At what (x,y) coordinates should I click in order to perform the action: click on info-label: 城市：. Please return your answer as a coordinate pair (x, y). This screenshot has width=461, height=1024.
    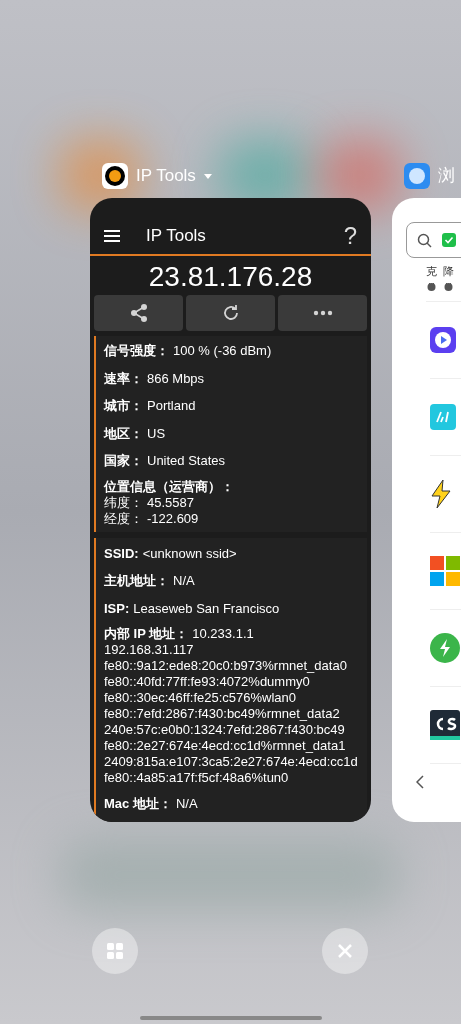
    Looking at the image, I should click on (123, 406).